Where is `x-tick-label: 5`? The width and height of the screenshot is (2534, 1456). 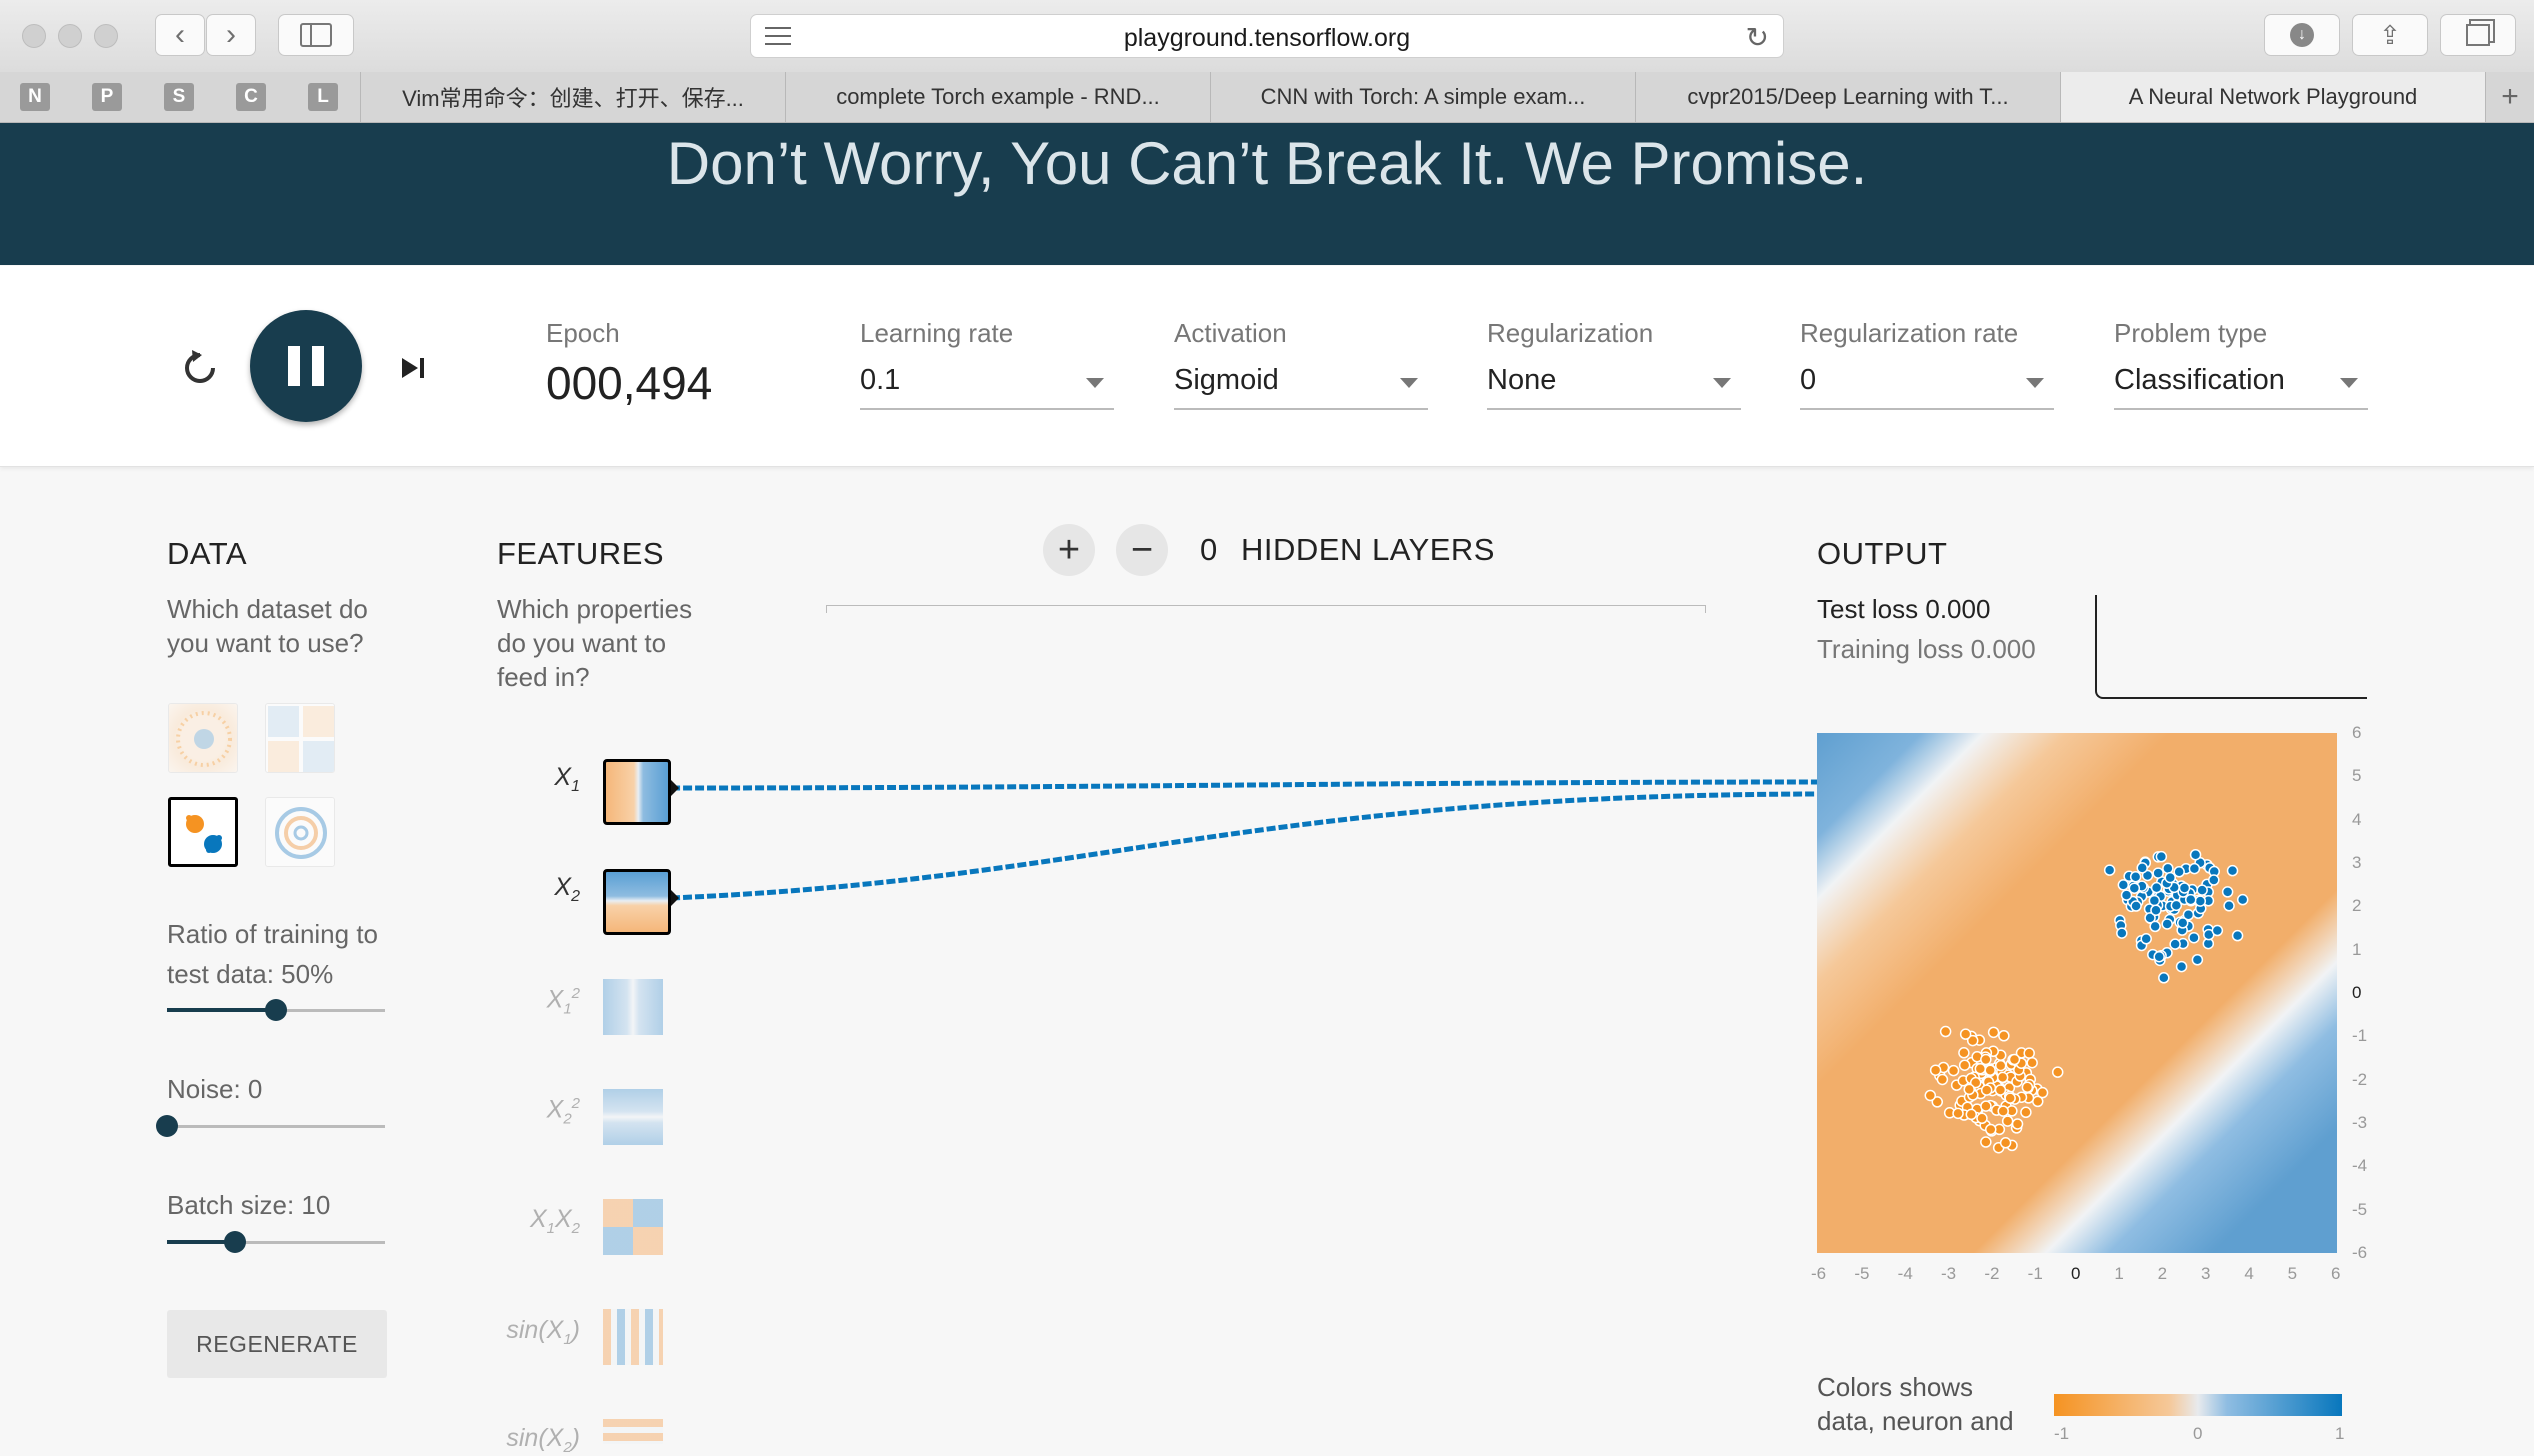
x-tick-label: 5 is located at coordinates (2292, 1273).